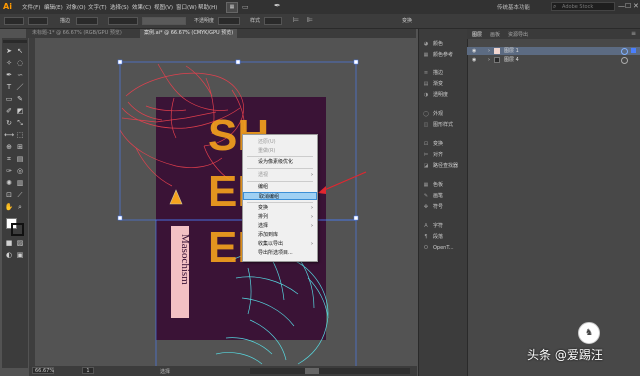  I want to click on menu-help: 帮助(H), so click(207, 7).